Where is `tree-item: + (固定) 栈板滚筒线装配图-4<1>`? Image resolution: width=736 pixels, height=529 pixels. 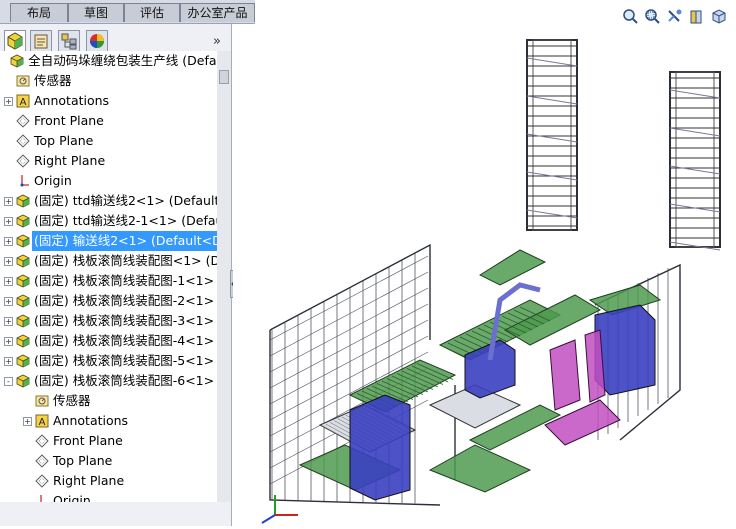 tree-item: + (固定) 栈板滚筒线装配图-4<1> is located at coordinates (108, 341).